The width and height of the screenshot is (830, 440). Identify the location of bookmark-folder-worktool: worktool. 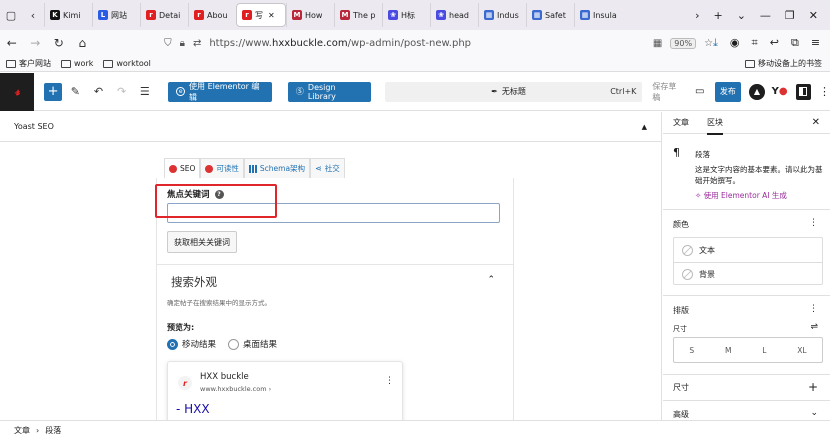
(127, 63).